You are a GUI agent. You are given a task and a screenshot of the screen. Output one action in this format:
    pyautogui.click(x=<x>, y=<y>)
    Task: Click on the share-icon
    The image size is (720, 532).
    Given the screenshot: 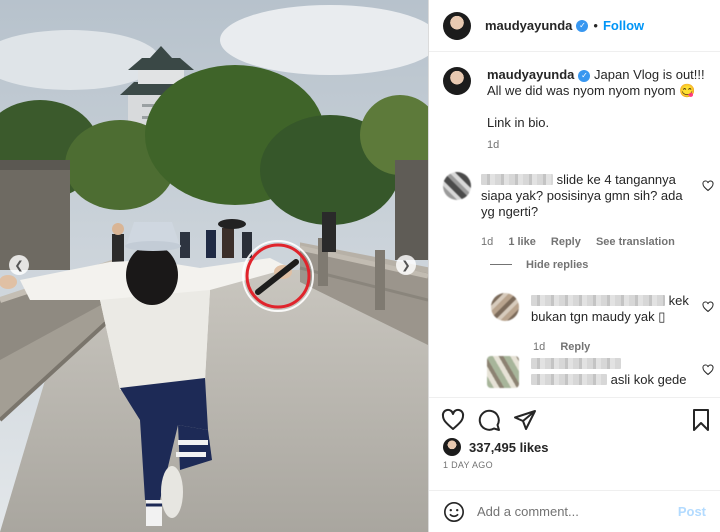 What is the action you would take?
    pyautogui.click(x=525, y=420)
    